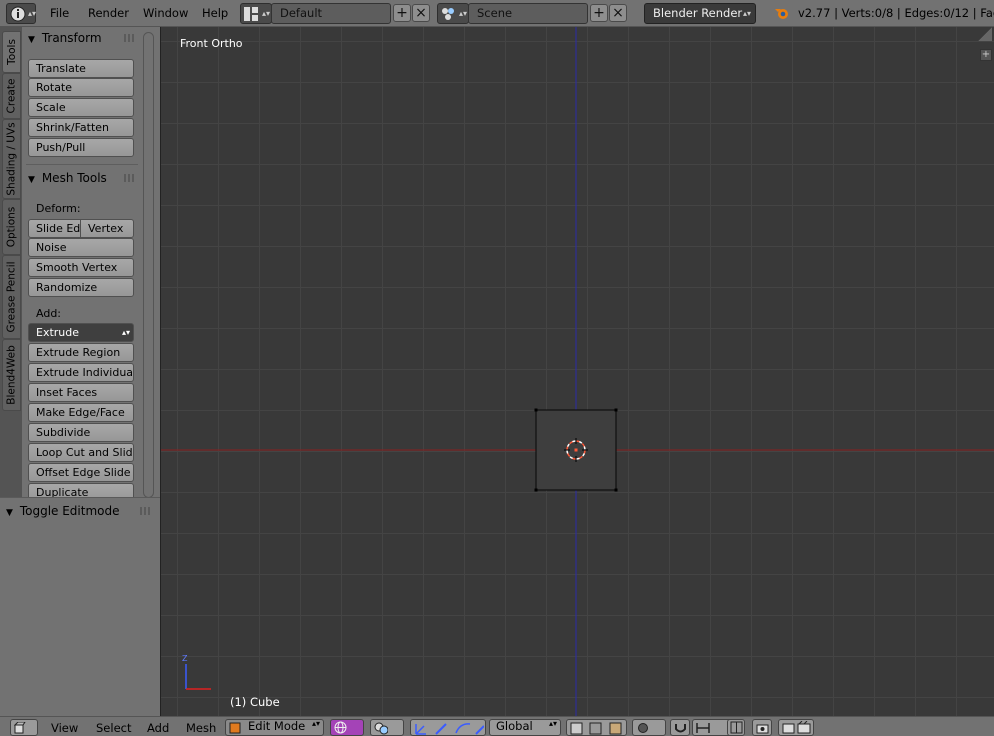  Describe the element at coordinates (148, 265) in the screenshot. I see `tool-shelf-scrollbar` at that location.